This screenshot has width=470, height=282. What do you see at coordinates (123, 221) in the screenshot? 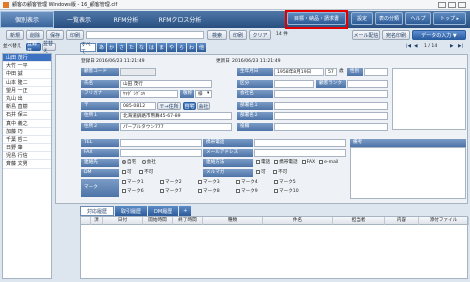
I see `history-col-header: 日付` at bounding box center [123, 221].